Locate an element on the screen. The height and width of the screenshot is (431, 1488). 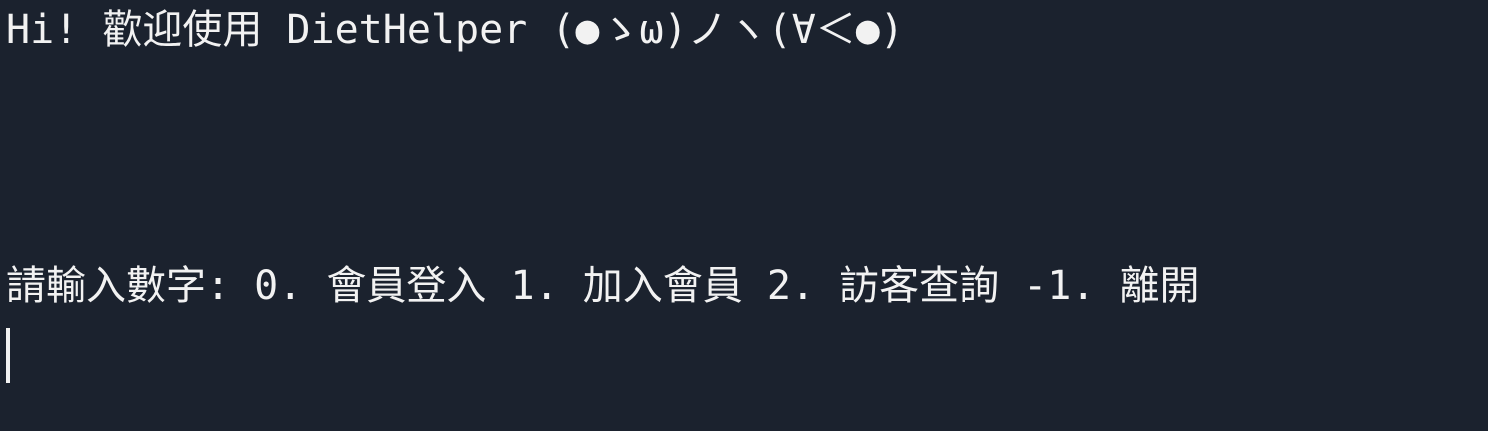
menu-prompt: 請輸入數字: 0. 會員登入 1. 加入會員 2. 訪客查詢 -1. 離開 is located at coordinates (603, 286).